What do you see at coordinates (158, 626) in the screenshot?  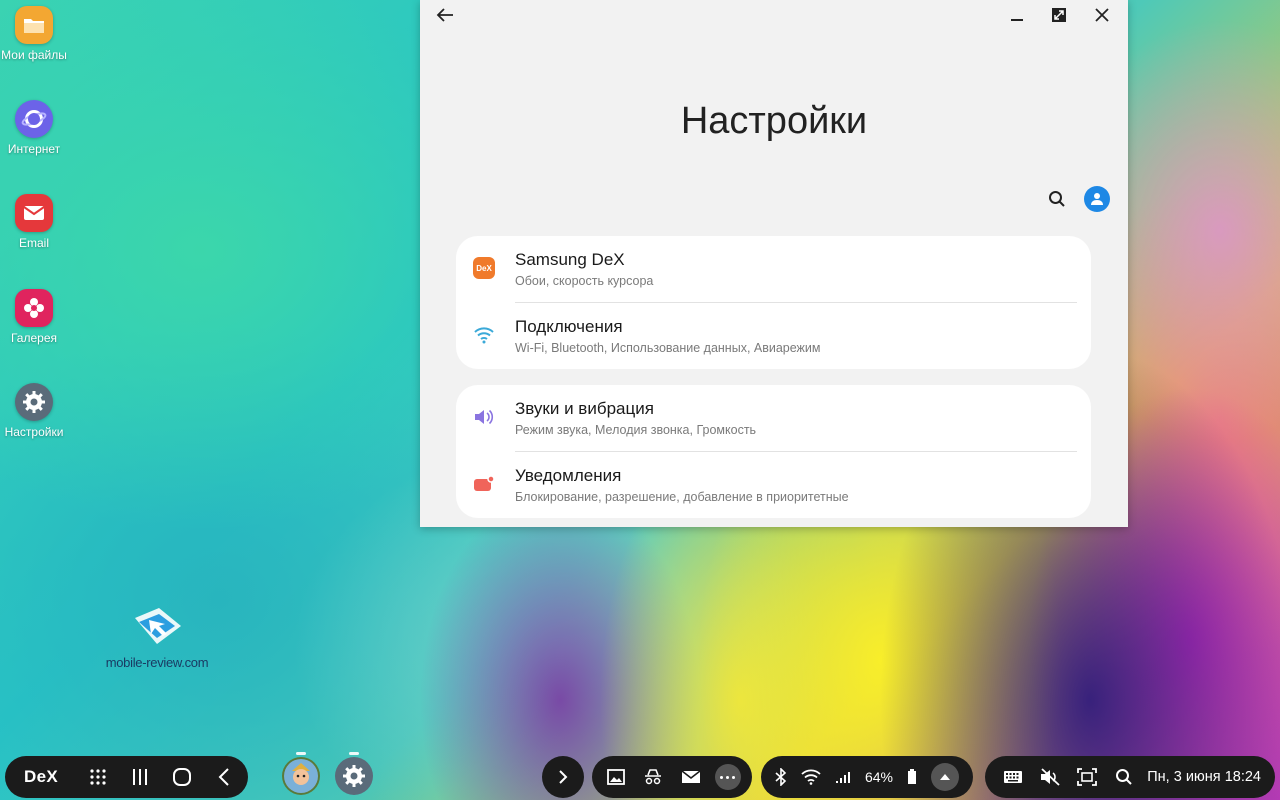 I see `watermark-logo` at bounding box center [158, 626].